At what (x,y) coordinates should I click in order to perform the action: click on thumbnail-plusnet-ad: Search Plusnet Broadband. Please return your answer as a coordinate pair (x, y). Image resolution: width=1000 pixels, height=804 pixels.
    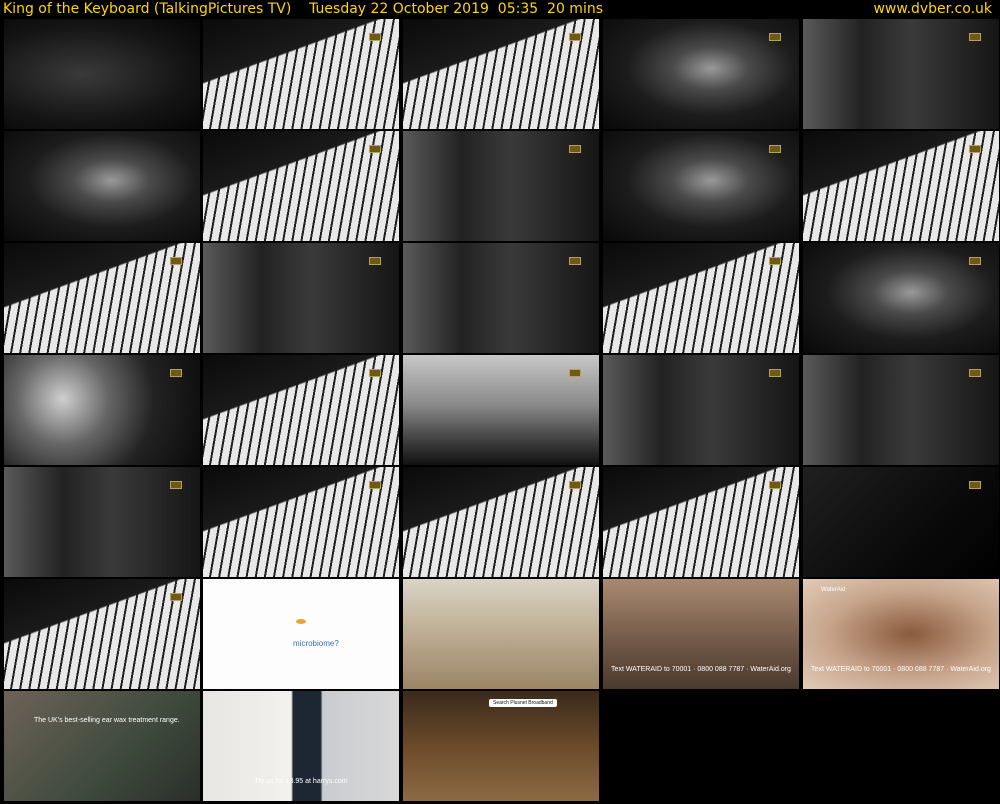
    Looking at the image, I should click on (501, 746).